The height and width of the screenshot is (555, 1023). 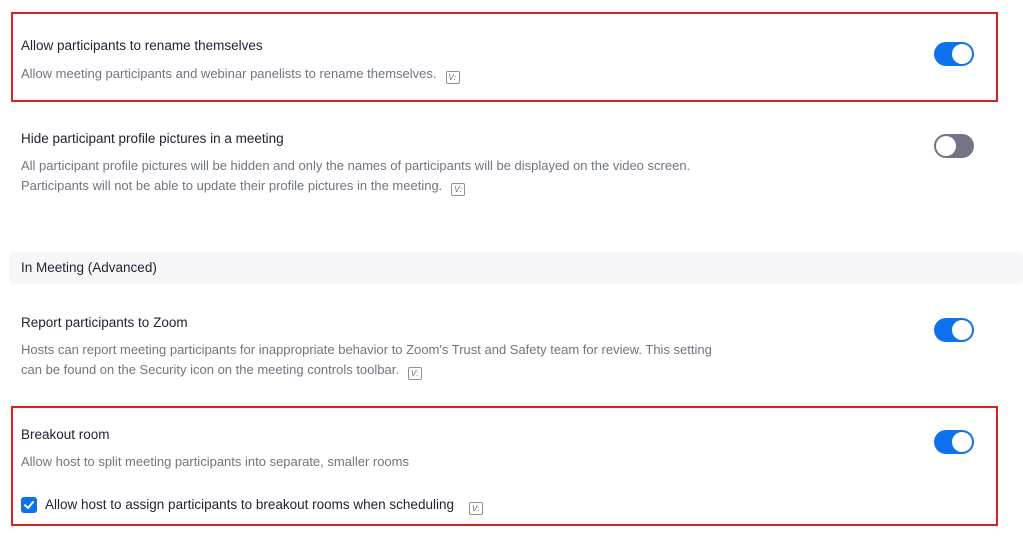 What do you see at coordinates (65, 434) in the screenshot?
I see `setting-title-breakout-room: Breakout room` at bounding box center [65, 434].